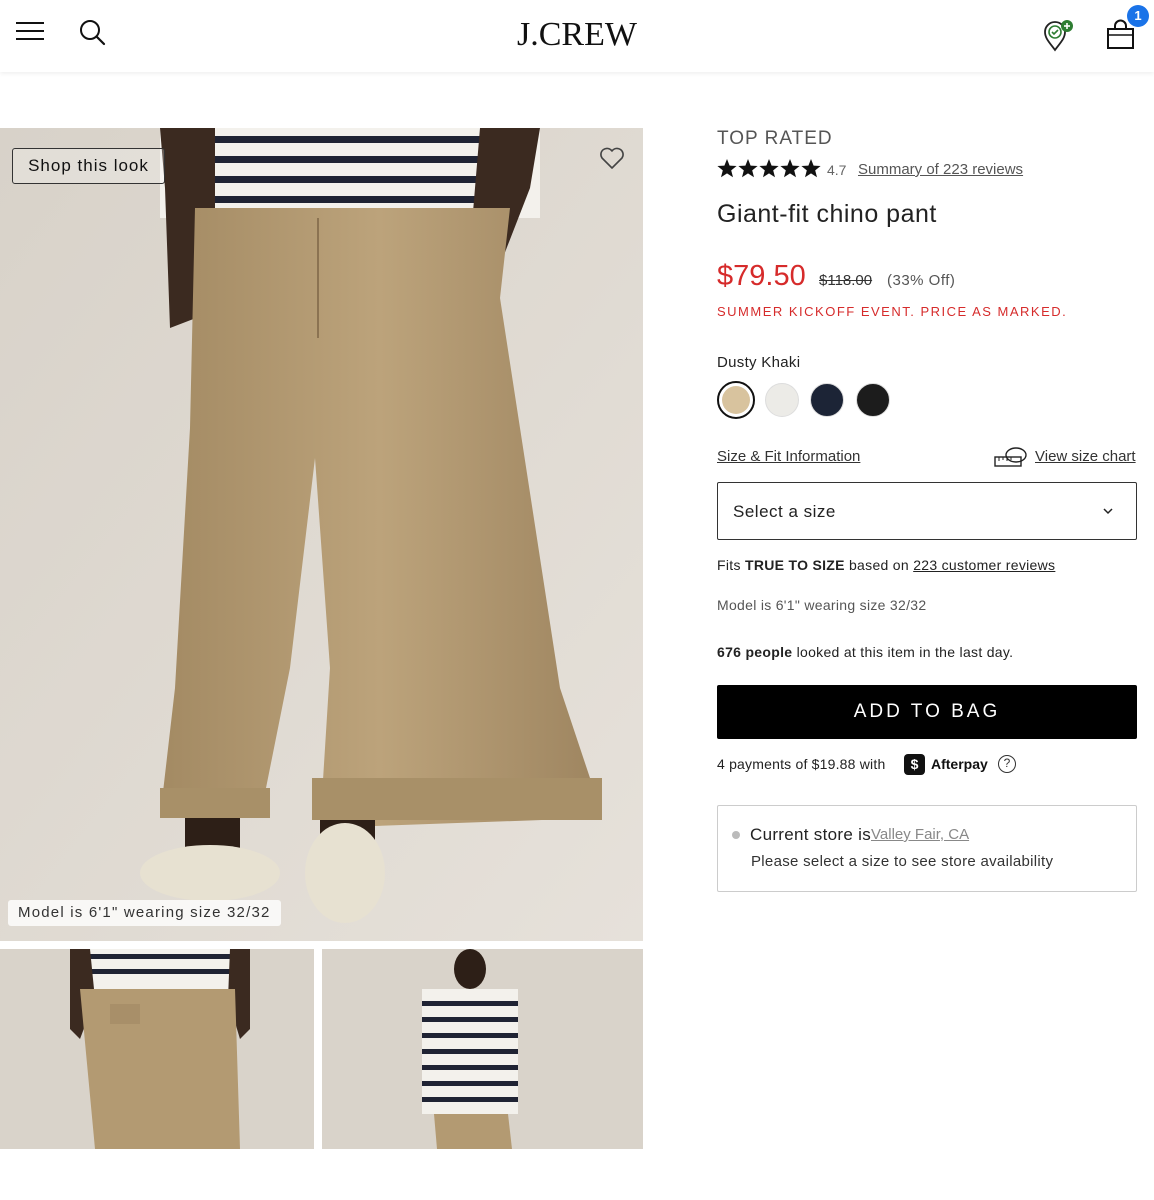 Image resolution: width=1154 pixels, height=1200 pixels. I want to click on site-header: J.CREW 1, so click(577, 36).